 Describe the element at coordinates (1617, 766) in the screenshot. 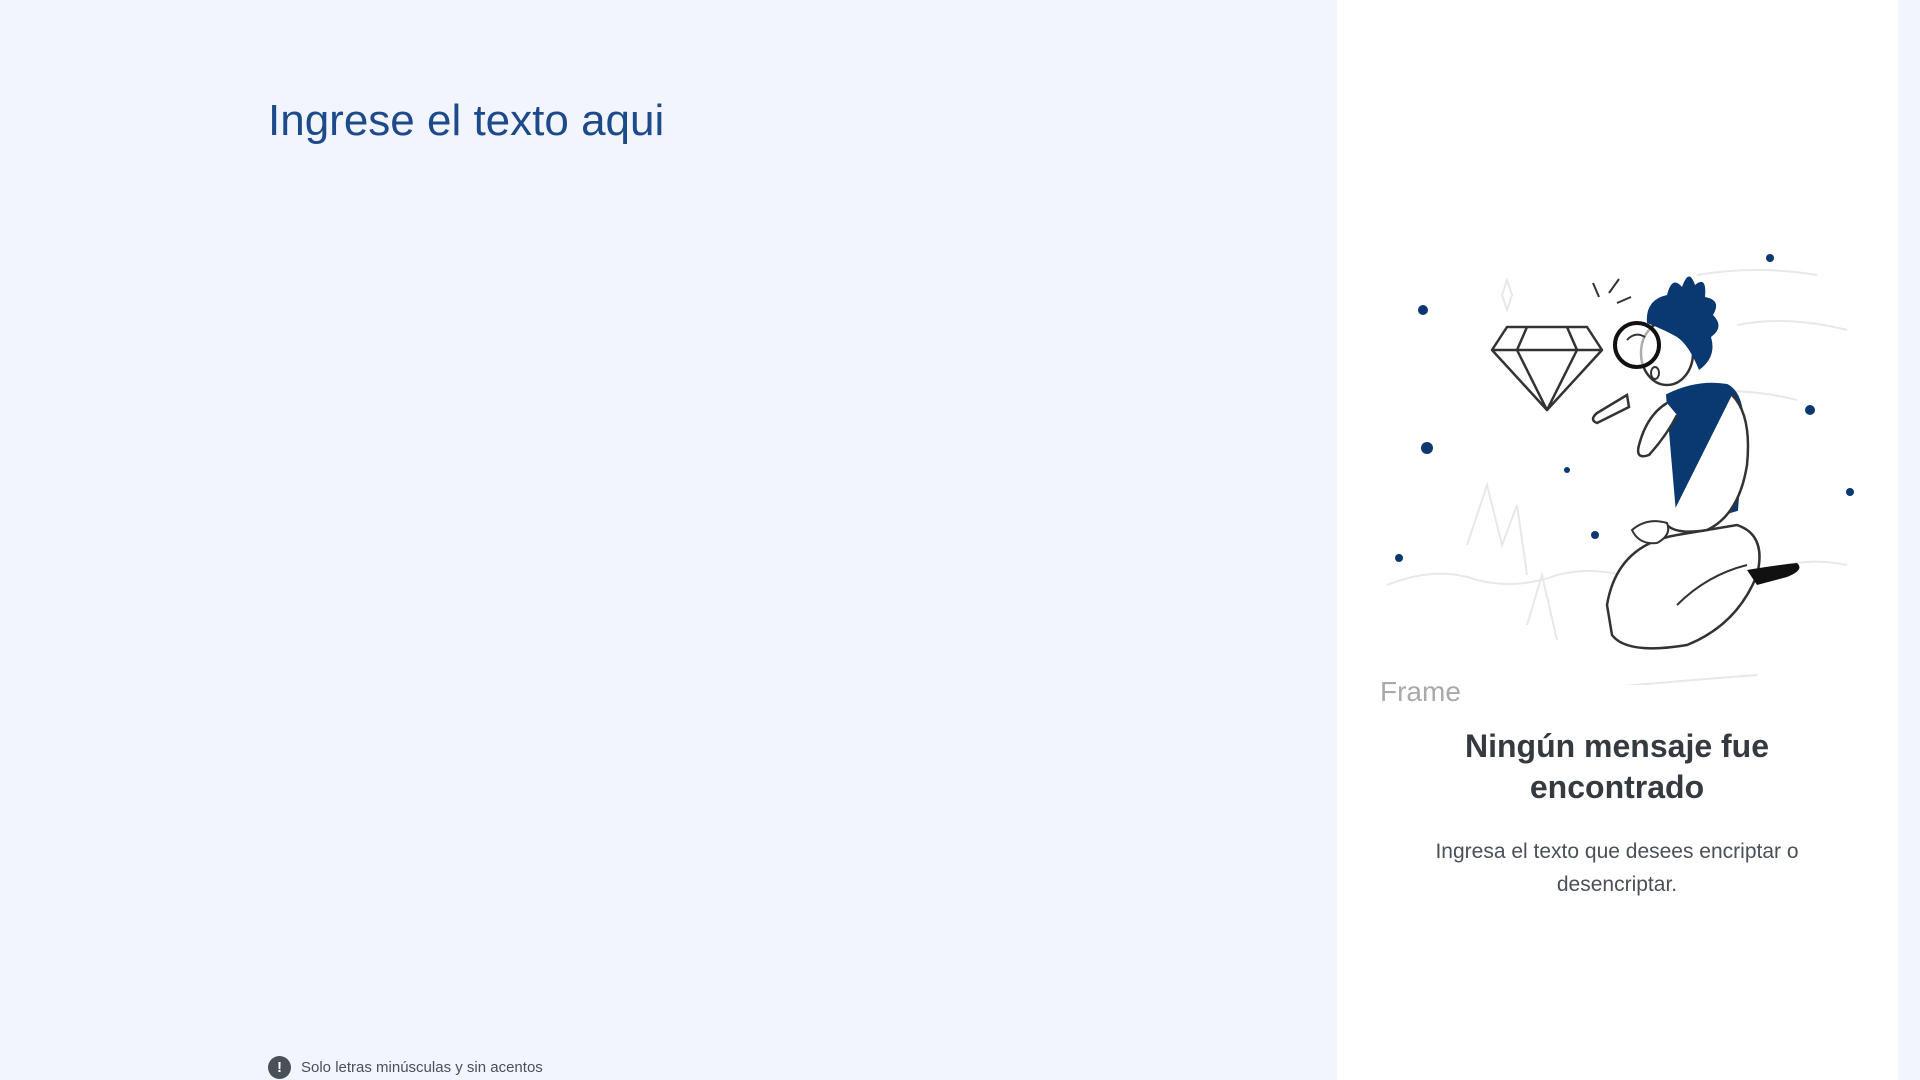

I see `empty-state-title: Ningún mensaje fue encontrado` at that location.